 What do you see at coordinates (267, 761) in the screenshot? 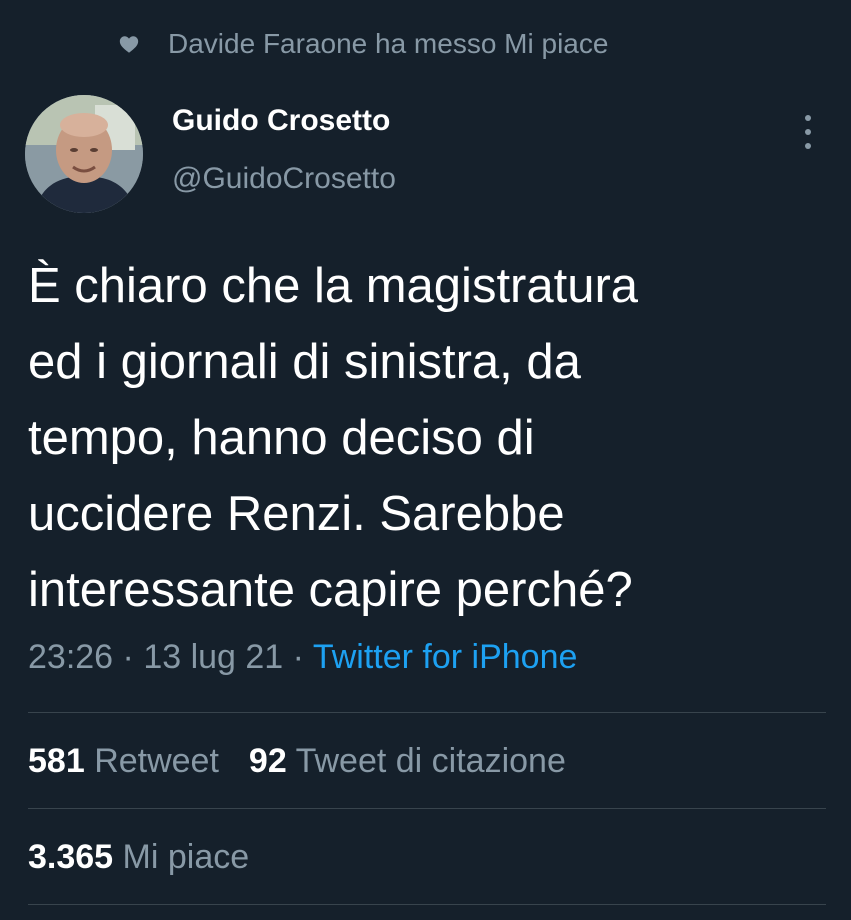
I see `quote-tweets-count: 92` at bounding box center [267, 761].